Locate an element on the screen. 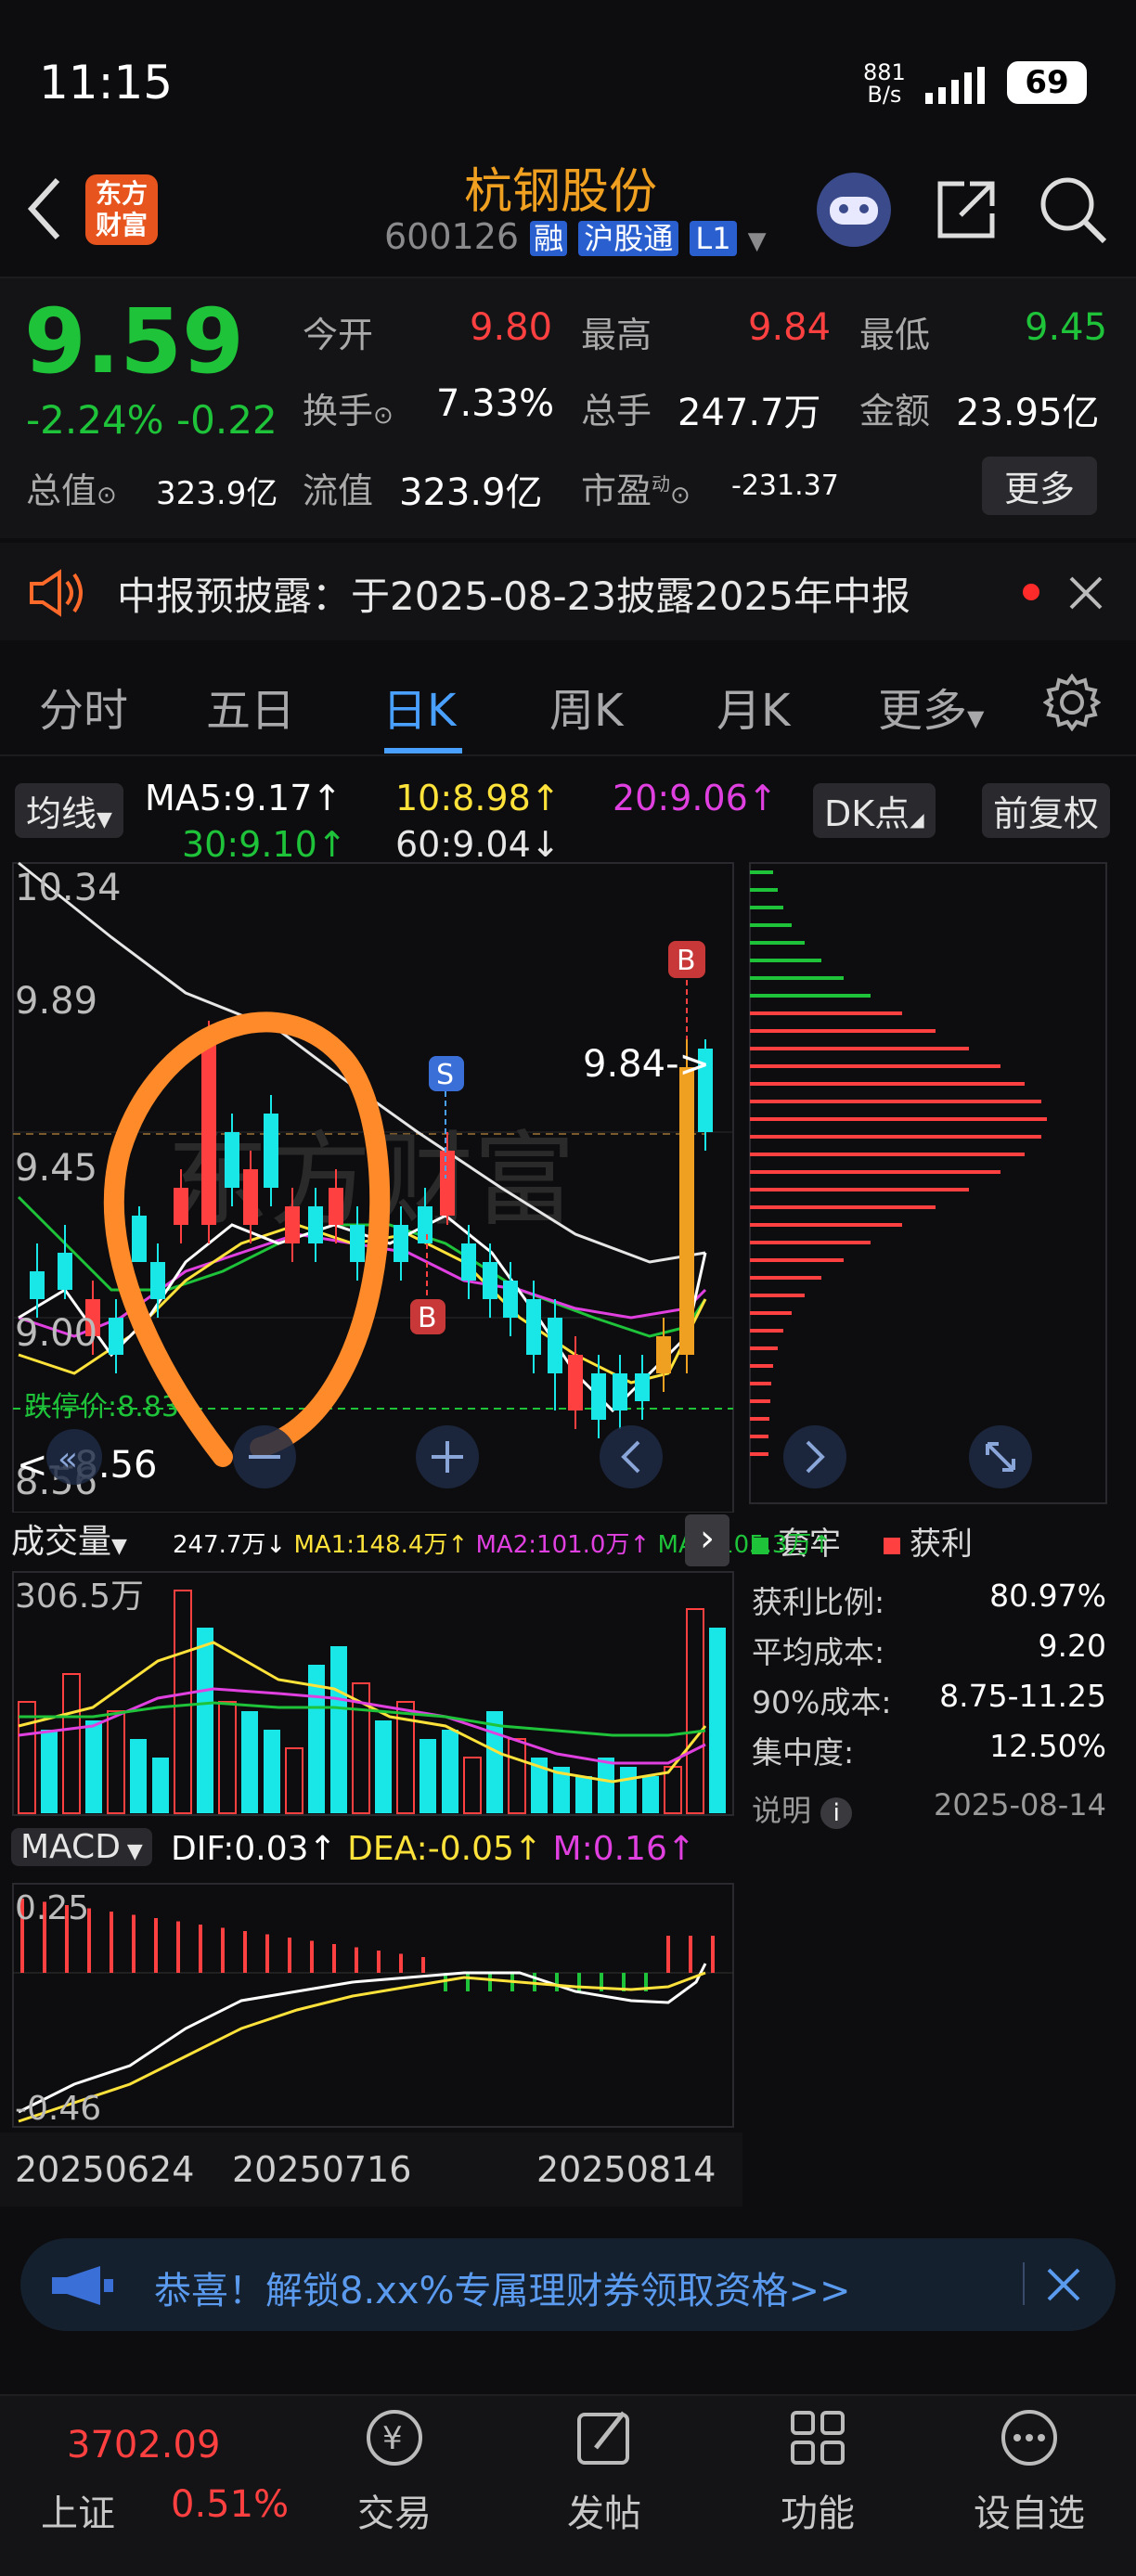 This screenshot has height=2576, width=1136. nav-functions: 功能 is located at coordinates (818, 2471).